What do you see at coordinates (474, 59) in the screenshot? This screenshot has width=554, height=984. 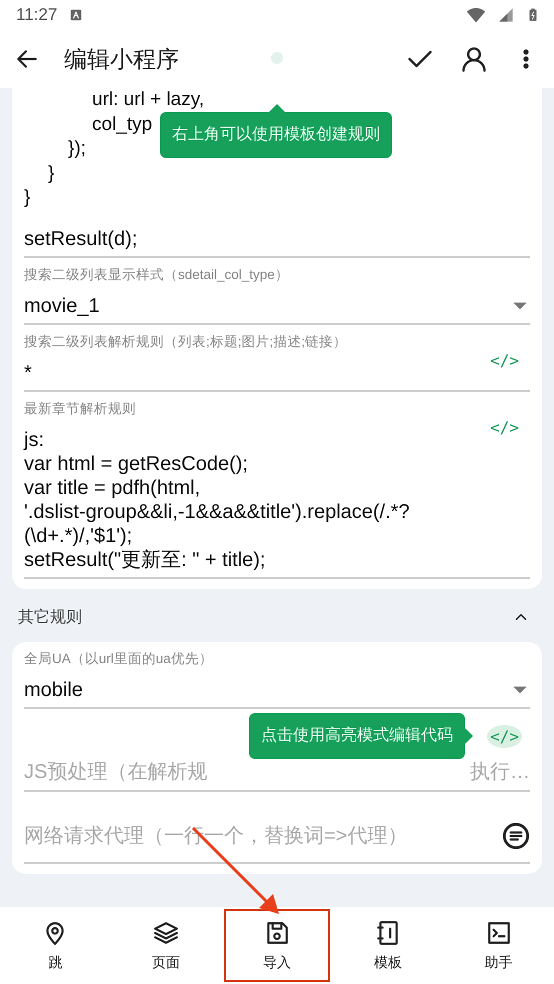 I see `person-icon` at bounding box center [474, 59].